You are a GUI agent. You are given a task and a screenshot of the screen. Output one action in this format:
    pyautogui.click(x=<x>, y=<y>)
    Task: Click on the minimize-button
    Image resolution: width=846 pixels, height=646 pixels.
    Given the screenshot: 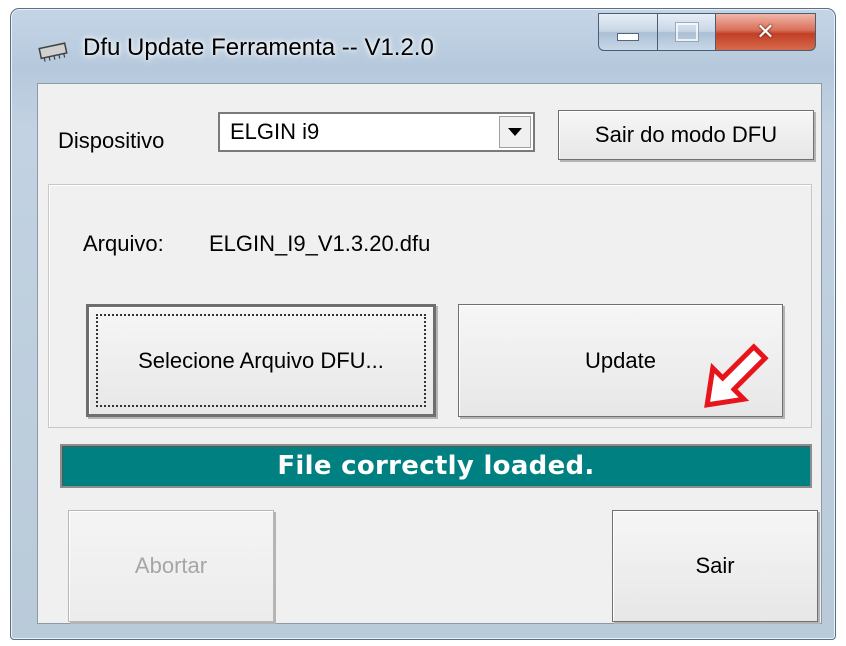 What is the action you would take?
    pyautogui.click(x=628, y=32)
    